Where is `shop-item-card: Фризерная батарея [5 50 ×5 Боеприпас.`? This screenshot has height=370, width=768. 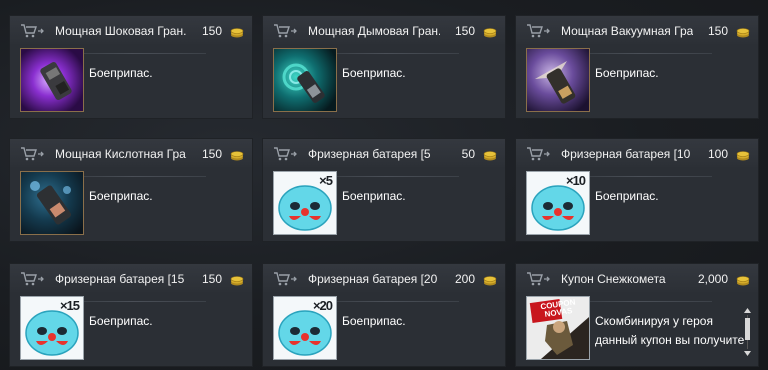
shop-item-card: Фризерная батарея [5 50 ×5 Боеприпас. is located at coordinates (384, 190).